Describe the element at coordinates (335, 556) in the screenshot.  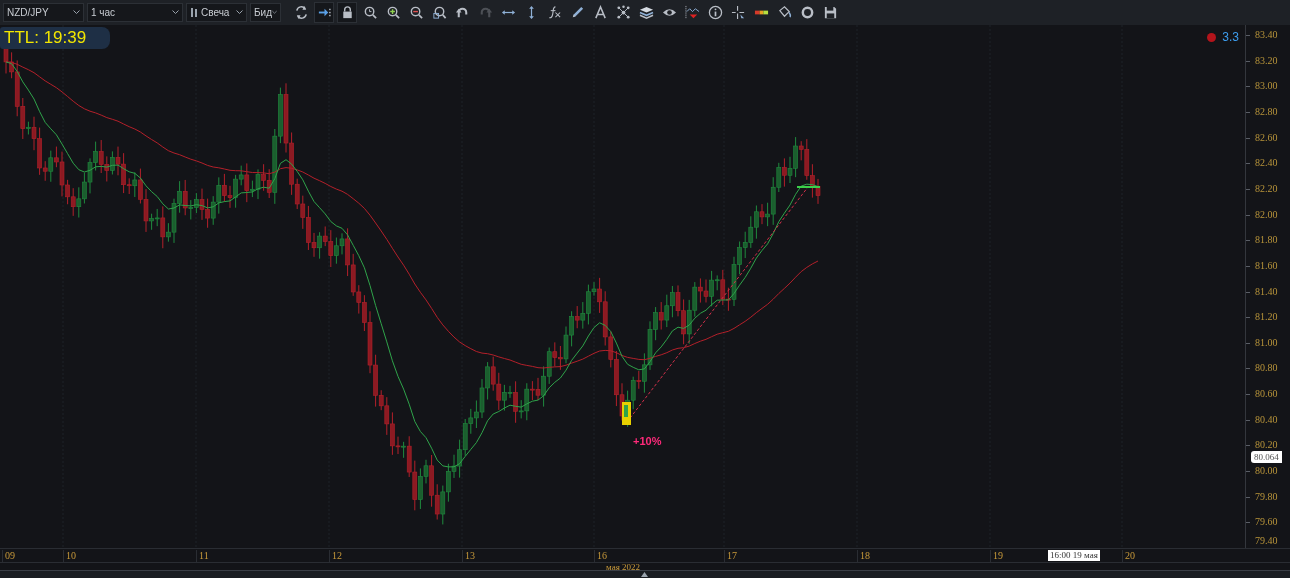
I see `date-label: 12` at that location.